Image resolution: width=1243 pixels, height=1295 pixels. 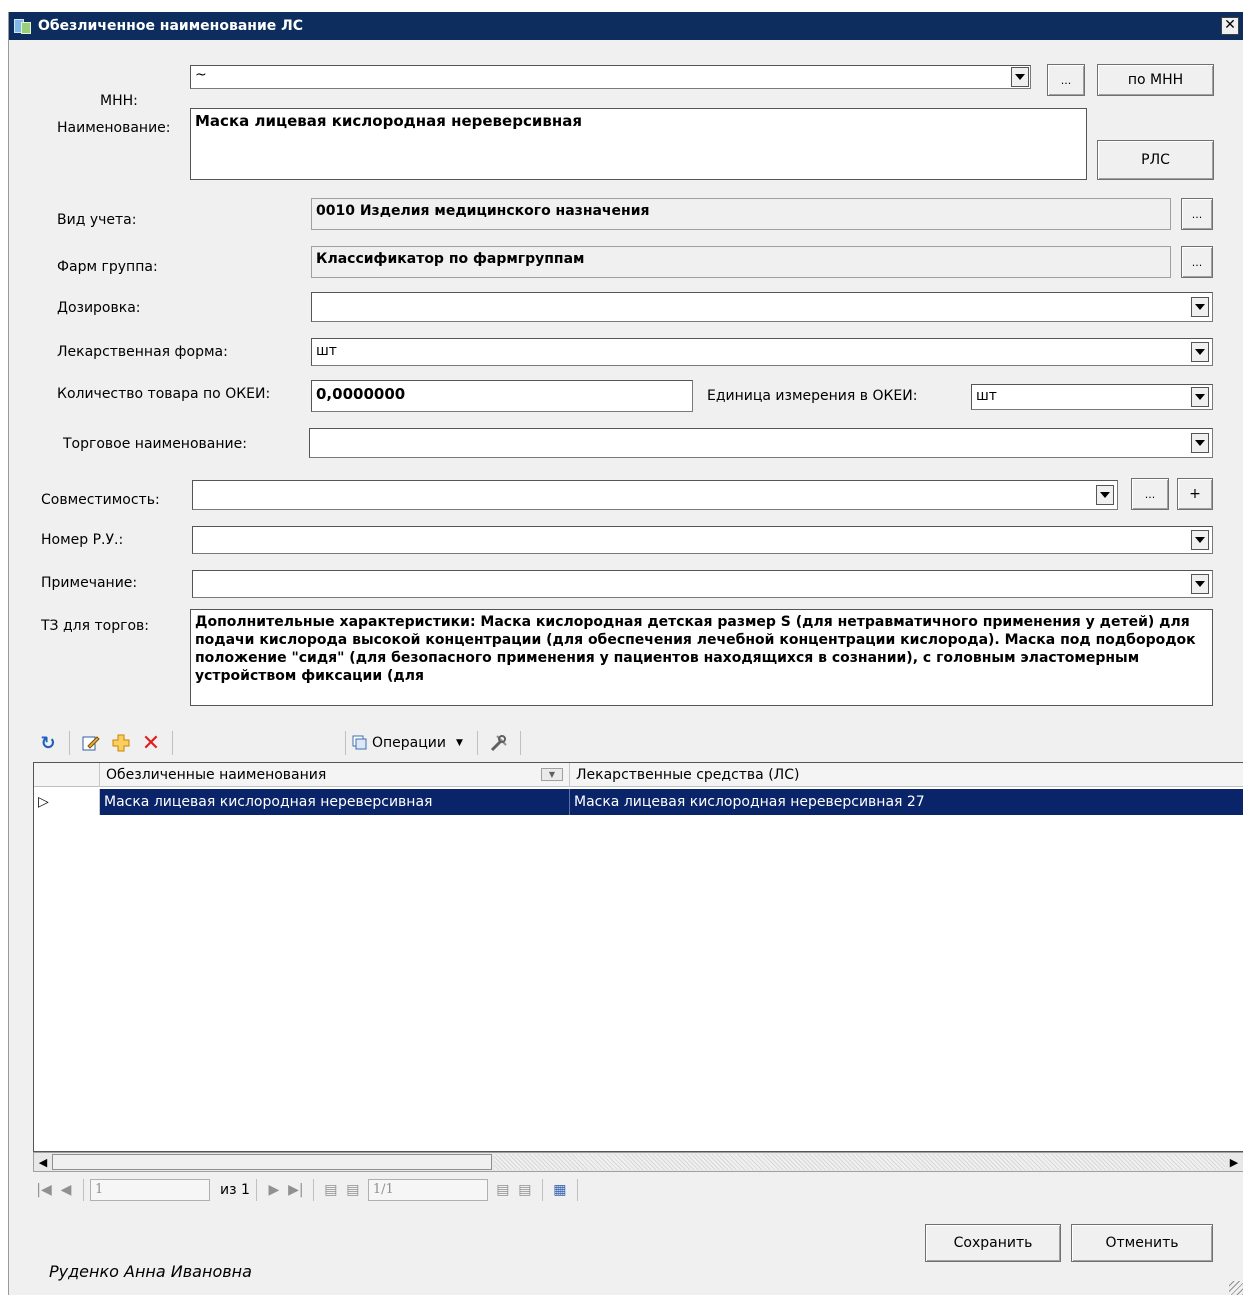 What do you see at coordinates (638, 144) in the screenshot?
I see `name-field: Маска лицевая кислородная нереверсивная` at bounding box center [638, 144].